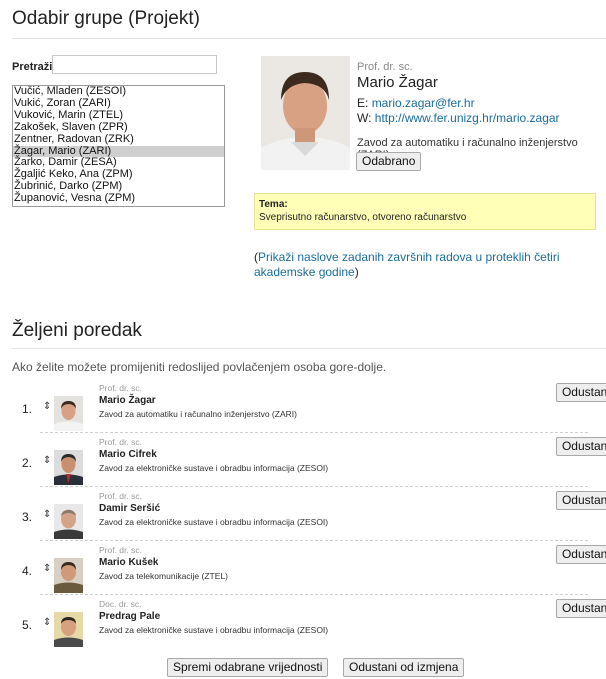 This screenshot has height=679, width=606. I want to click on discard-changes-button: Odustani od izmjena, so click(404, 667).